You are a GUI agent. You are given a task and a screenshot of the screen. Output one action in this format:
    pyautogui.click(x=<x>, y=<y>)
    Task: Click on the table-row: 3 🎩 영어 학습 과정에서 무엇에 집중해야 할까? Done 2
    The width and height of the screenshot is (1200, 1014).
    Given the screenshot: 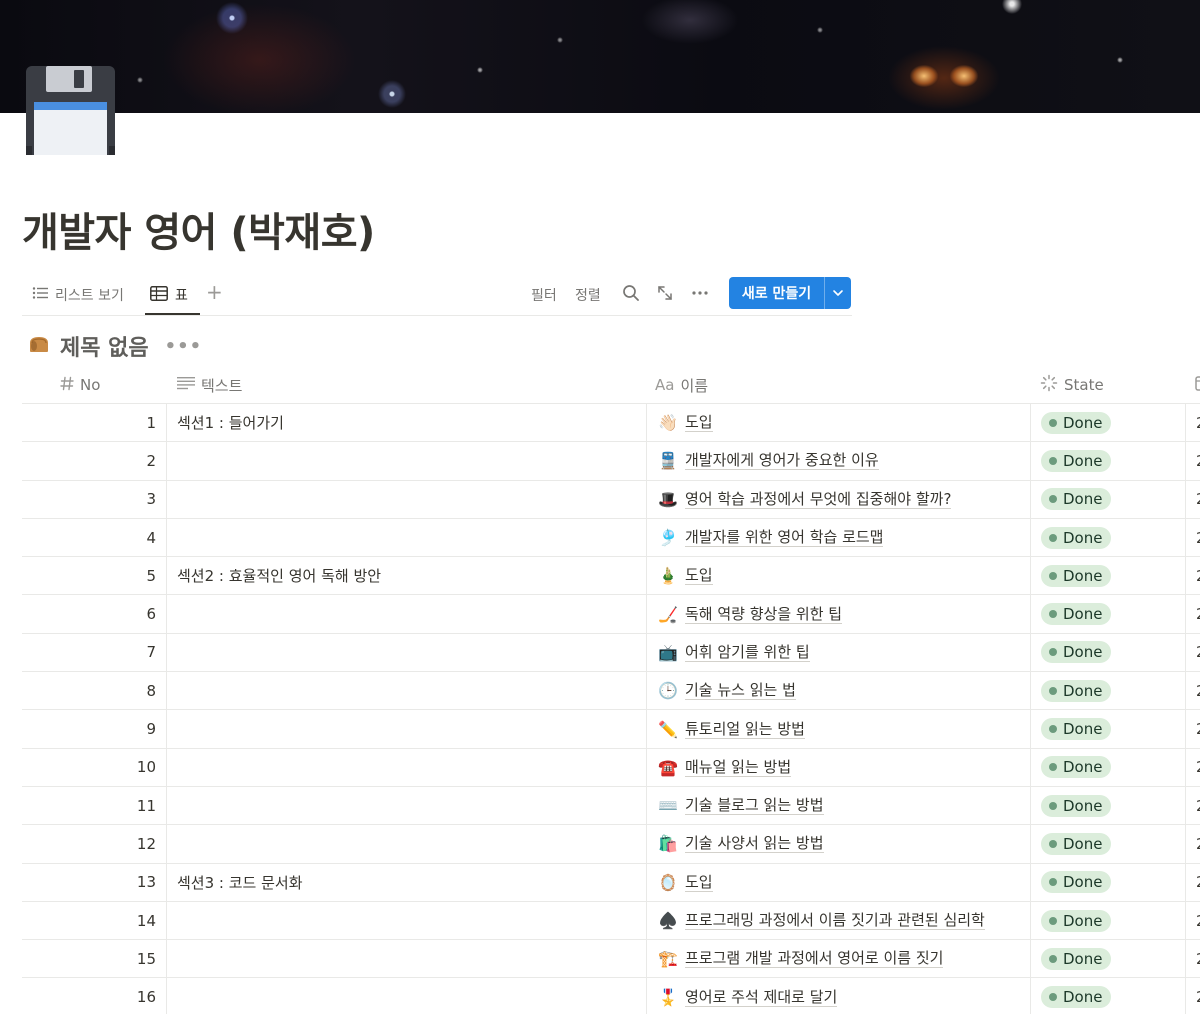 What is the action you would take?
    pyautogui.click(x=611, y=499)
    